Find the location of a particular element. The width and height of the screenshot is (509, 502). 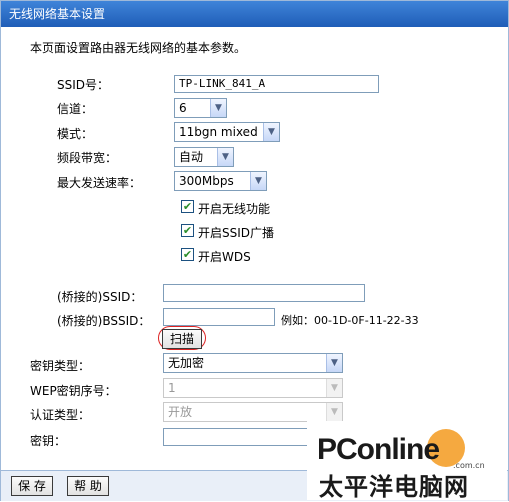

help-button: 帮 助 is located at coordinates (88, 486).